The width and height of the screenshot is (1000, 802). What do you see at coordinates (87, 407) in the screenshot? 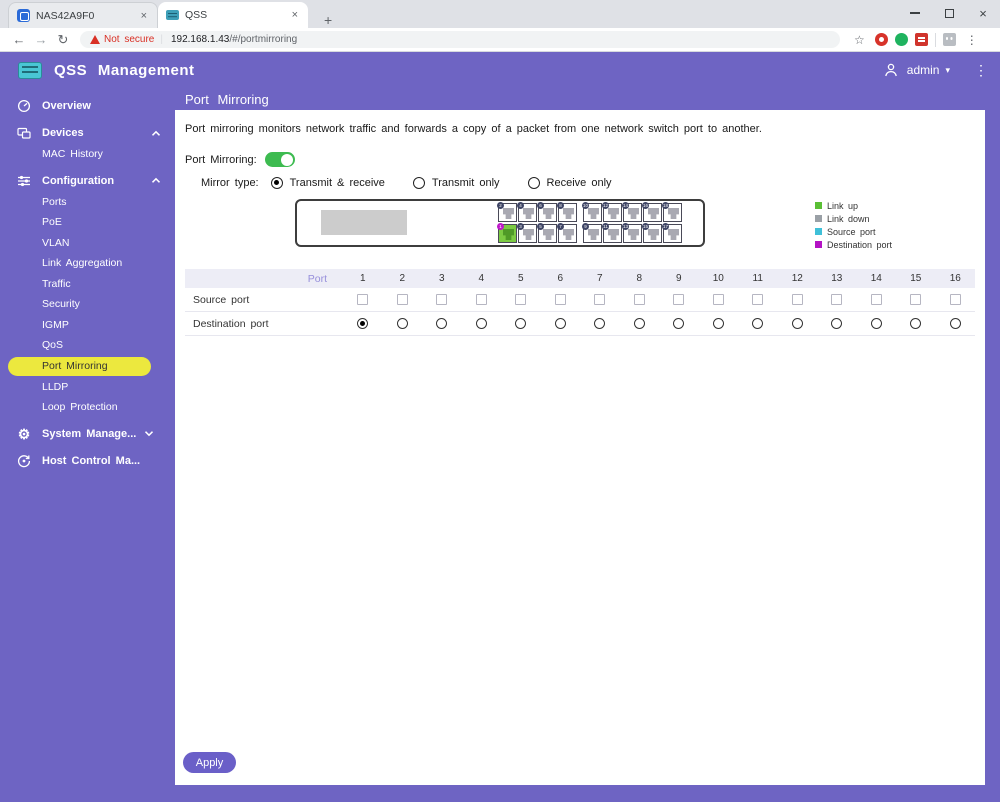
I see `sidebar-item-loop-protection: Loop Protection` at bounding box center [87, 407].